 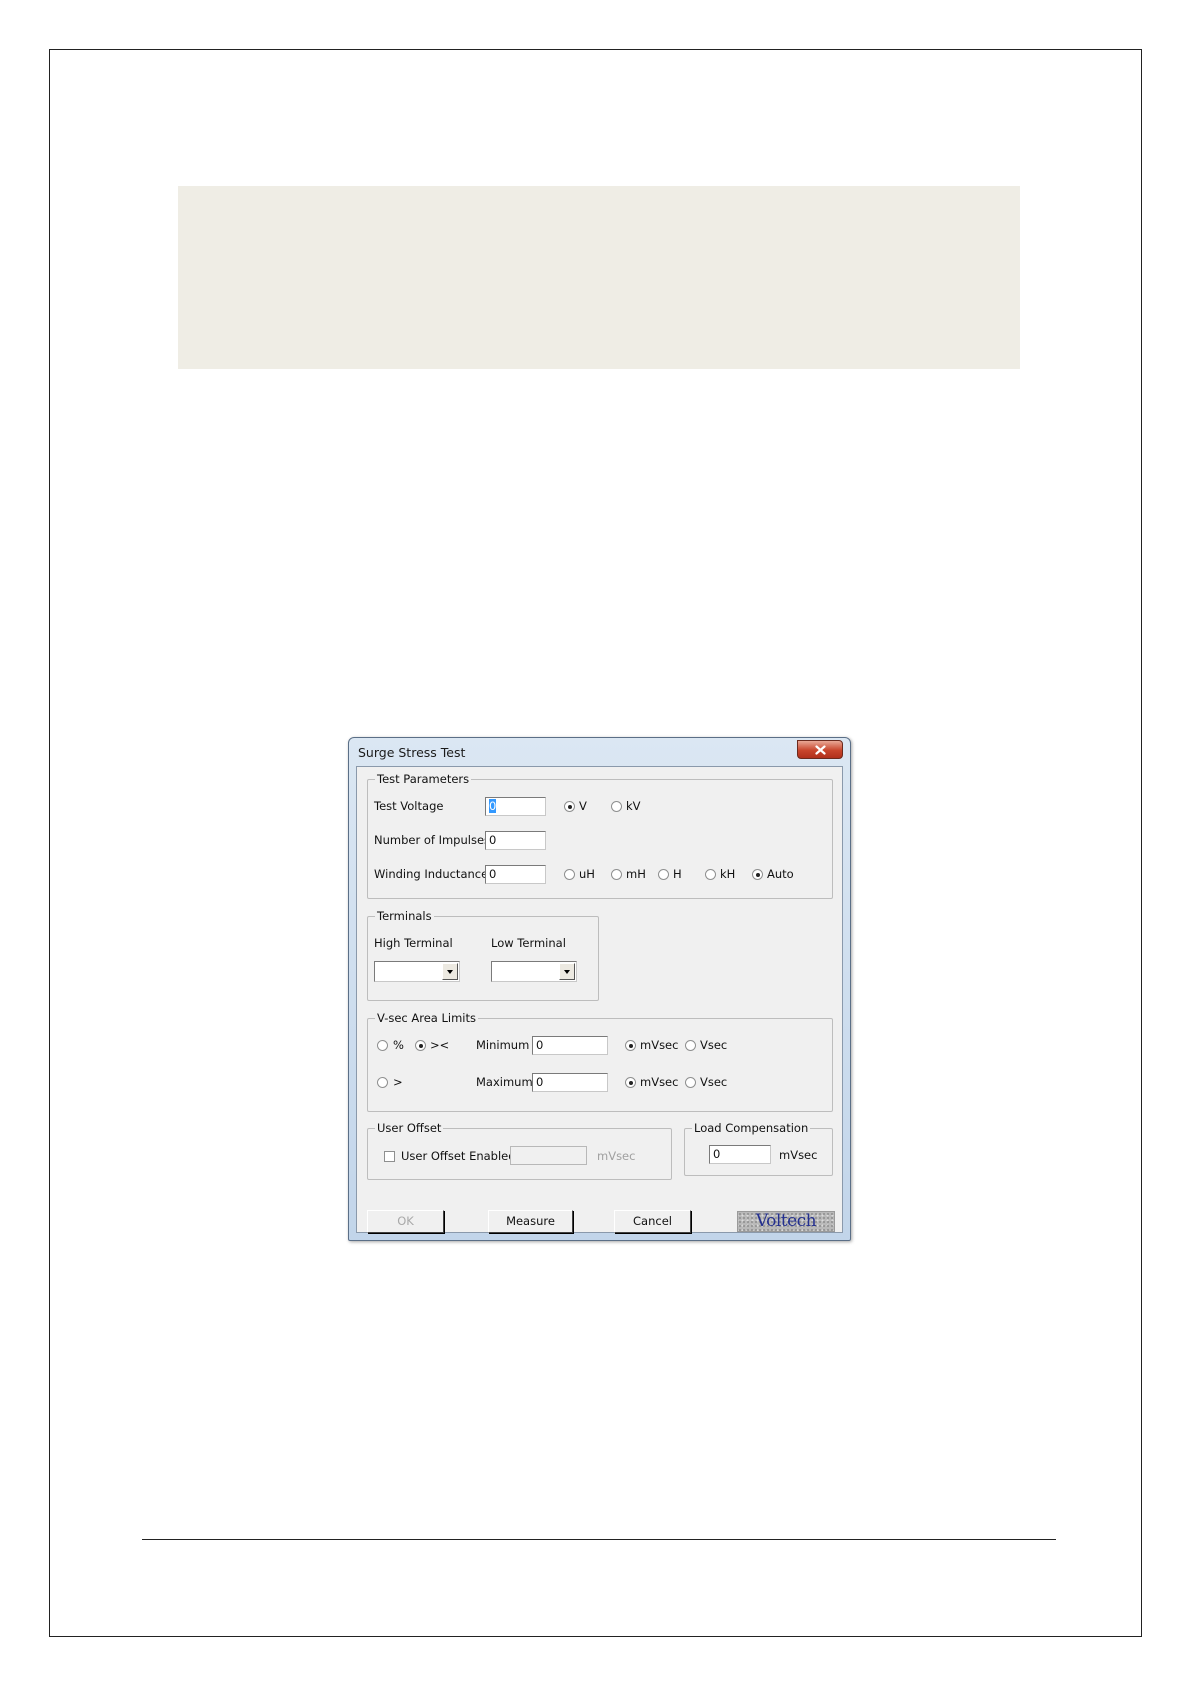 I want to click on test-voltage-input: 0, so click(x=515, y=806).